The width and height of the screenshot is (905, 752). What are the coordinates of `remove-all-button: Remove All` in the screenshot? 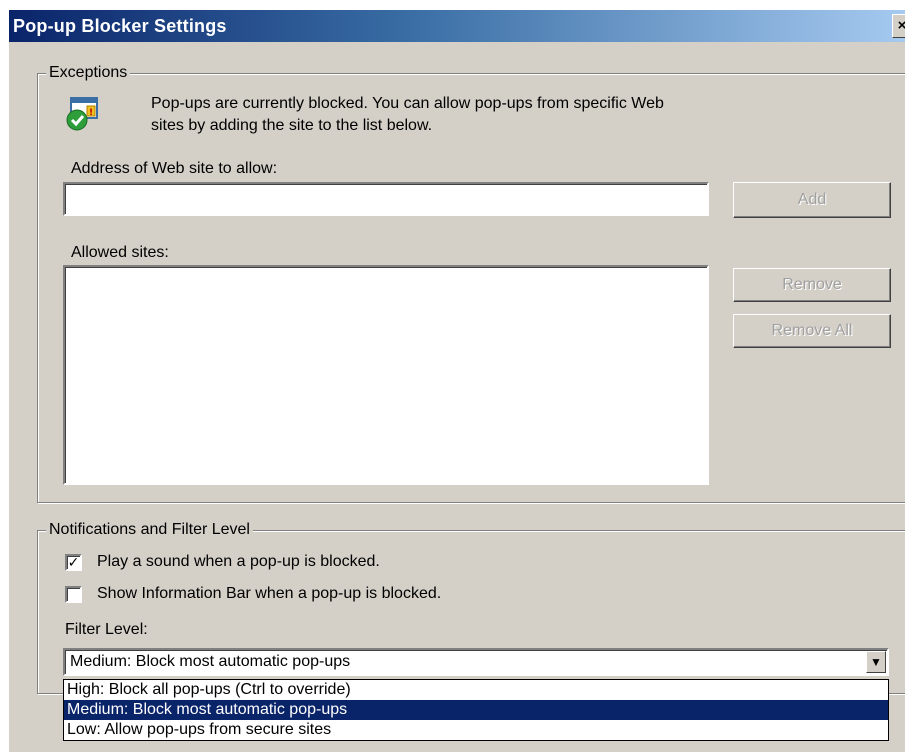 It's located at (812, 331).